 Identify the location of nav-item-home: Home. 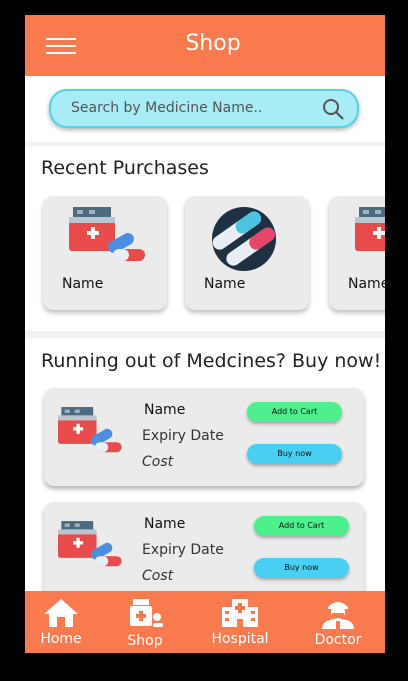
(61, 622).